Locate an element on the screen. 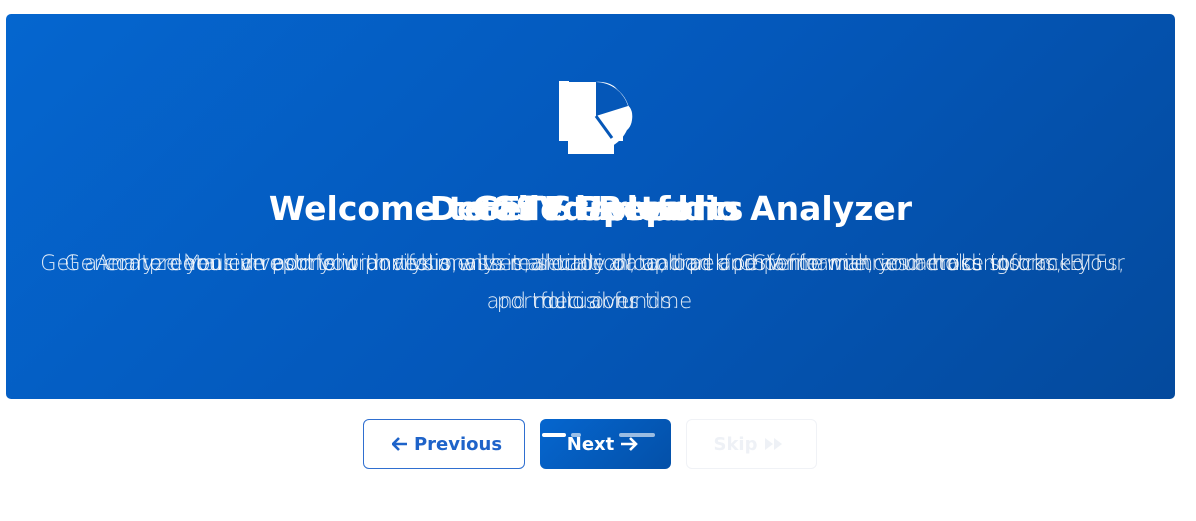 The width and height of the screenshot is (1196, 521). next-button: Next is located at coordinates (605, 444).